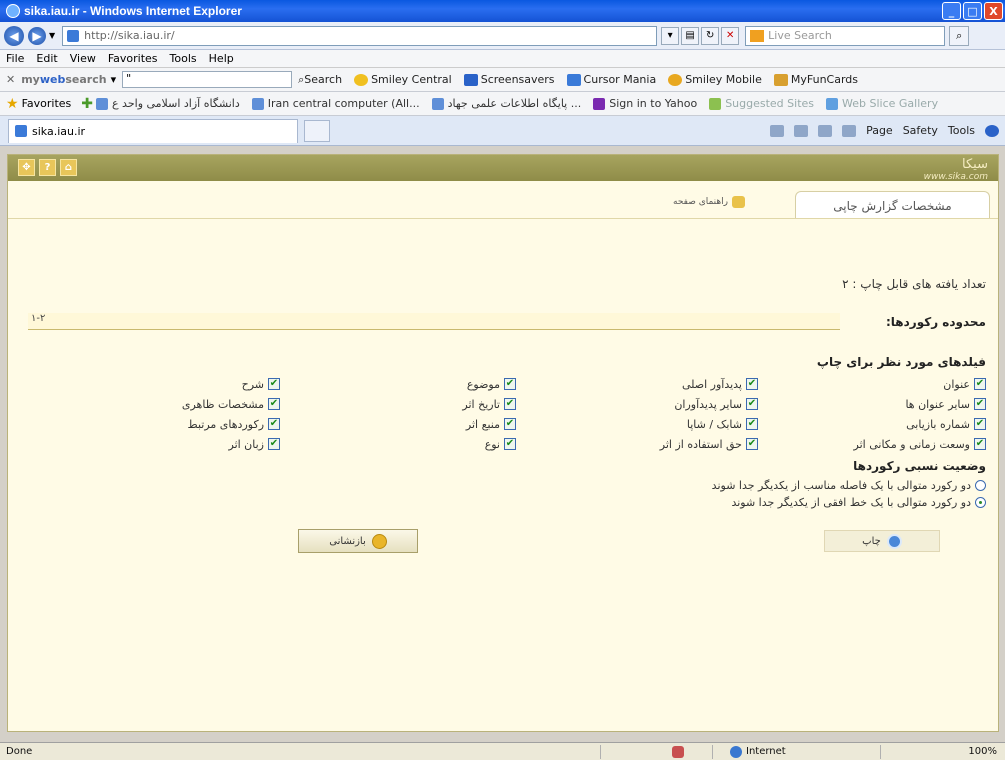  What do you see at coordinates (801, 130) in the screenshot?
I see `feeds-icon` at bounding box center [801, 130].